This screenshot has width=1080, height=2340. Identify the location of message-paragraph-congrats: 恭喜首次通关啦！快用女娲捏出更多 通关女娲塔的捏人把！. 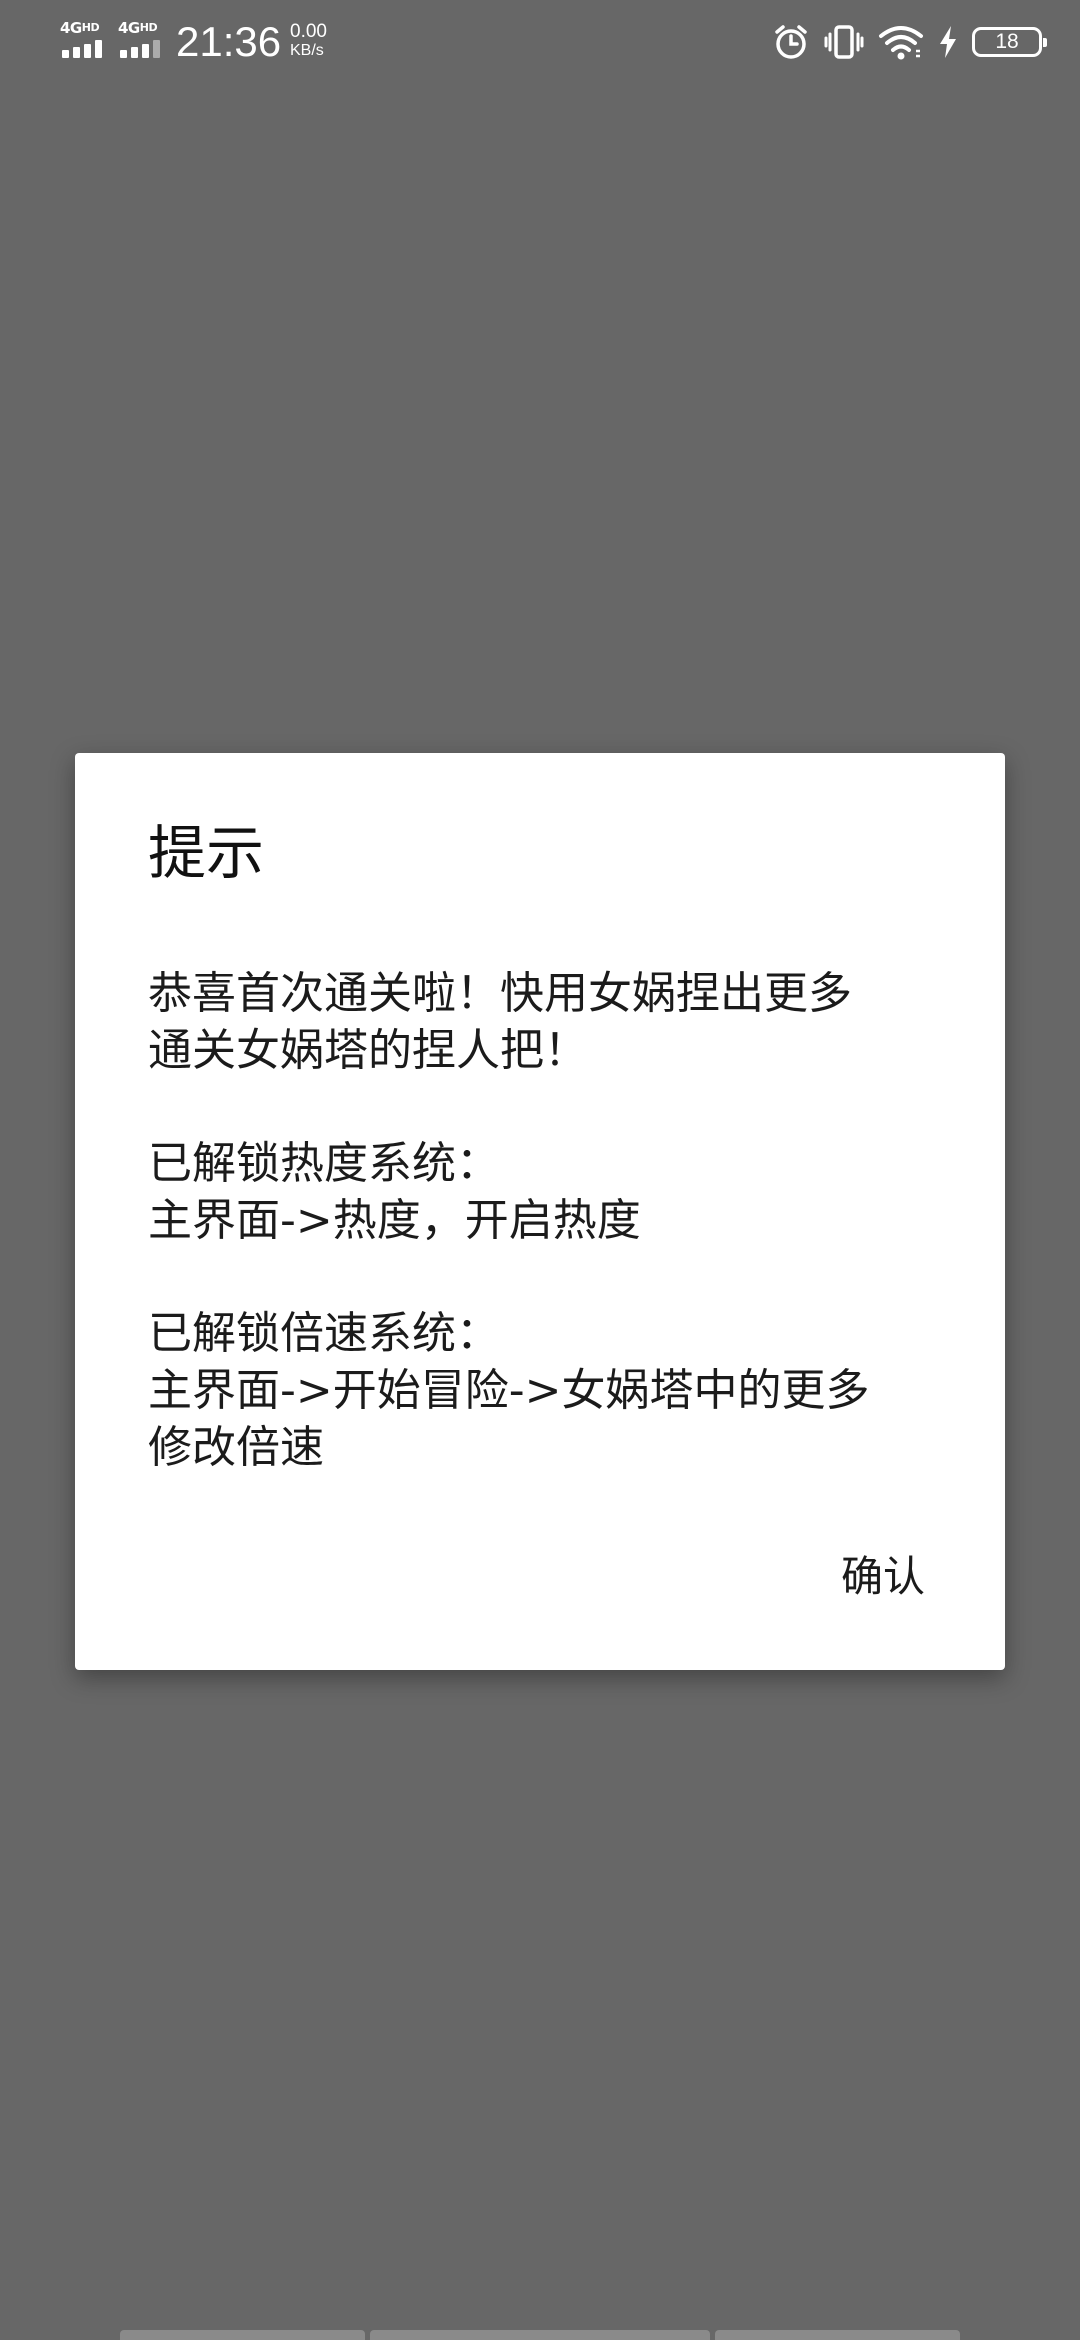
(500, 1022).